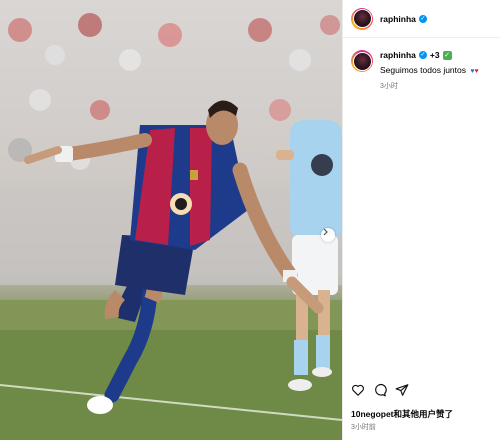 This screenshot has height=440, width=500. I want to click on post-time: 3小时前, so click(363, 427).